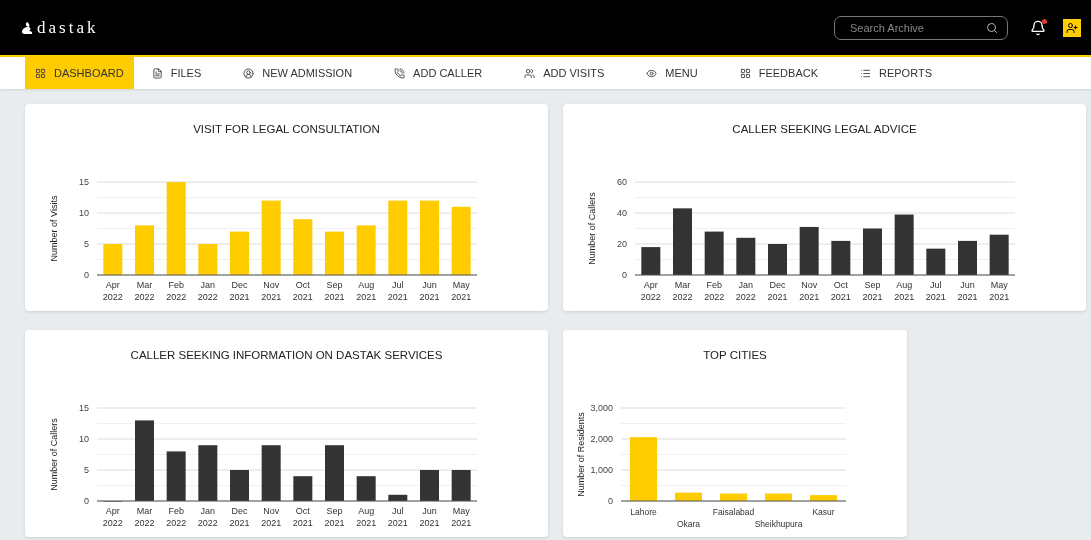  I want to click on axis-tick-label: 1,000, so click(601, 470).